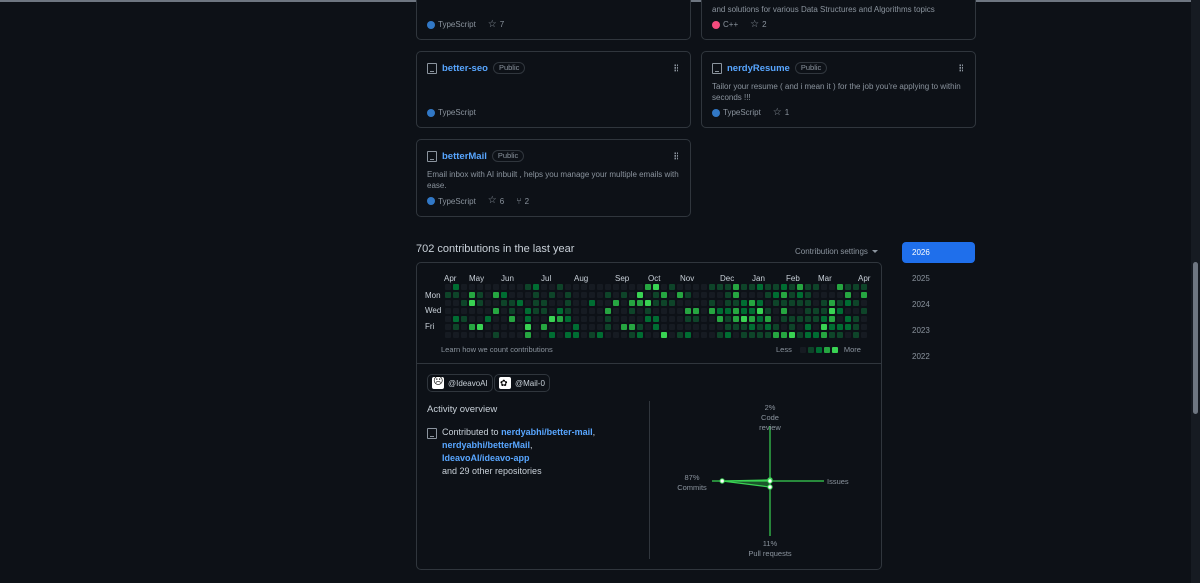 This screenshot has width=1200, height=583. What do you see at coordinates (758, 24) in the screenshot?
I see `stars-link: ☆ 2` at bounding box center [758, 24].